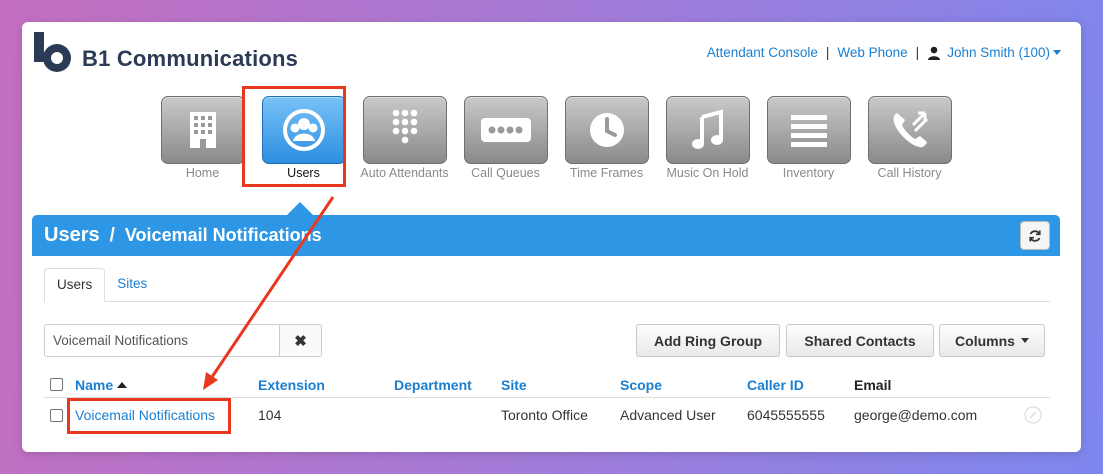 Image resolution: width=1103 pixels, height=474 pixels. What do you see at coordinates (934, 53) in the screenshot?
I see `person-icon` at bounding box center [934, 53].